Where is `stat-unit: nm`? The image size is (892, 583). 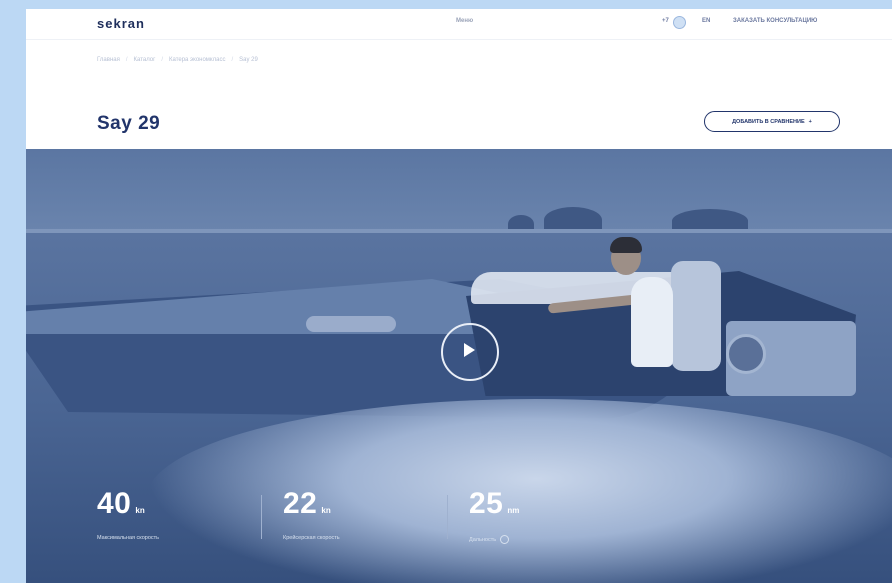
stat-unit: nm is located at coordinates (513, 510).